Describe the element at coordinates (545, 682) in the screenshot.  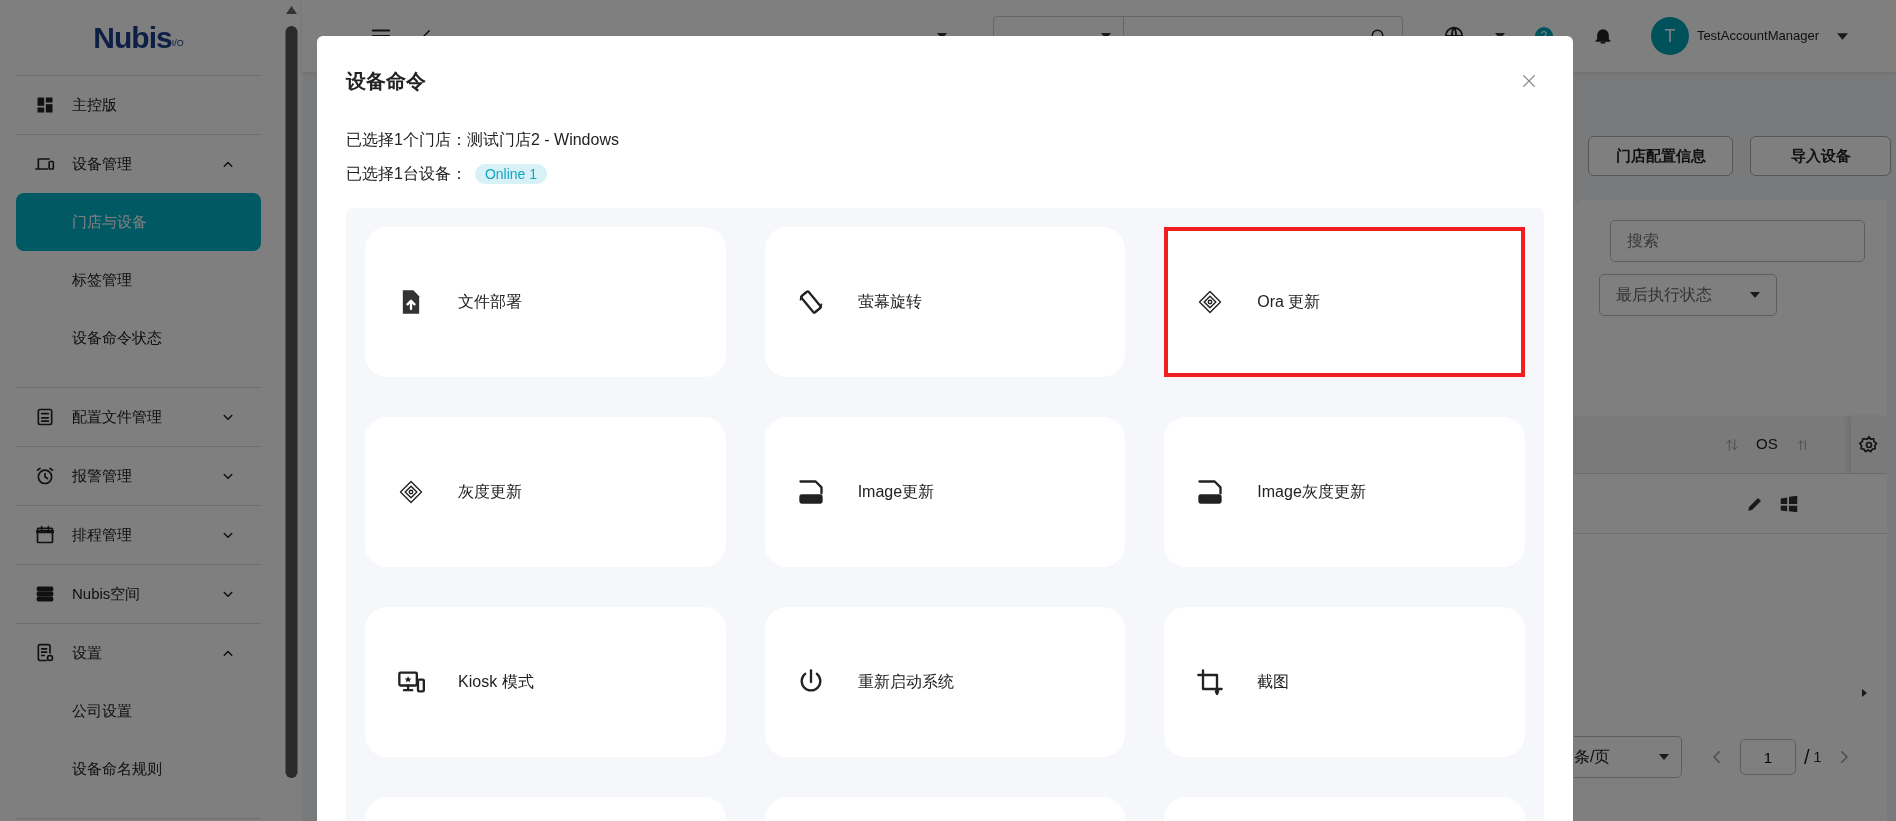
I see `command-card: Kiosk 模式` at that location.